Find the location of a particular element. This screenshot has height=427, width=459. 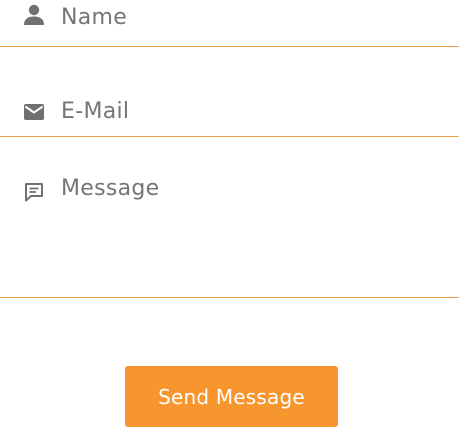

name-field: Name is located at coordinates (229, 23).